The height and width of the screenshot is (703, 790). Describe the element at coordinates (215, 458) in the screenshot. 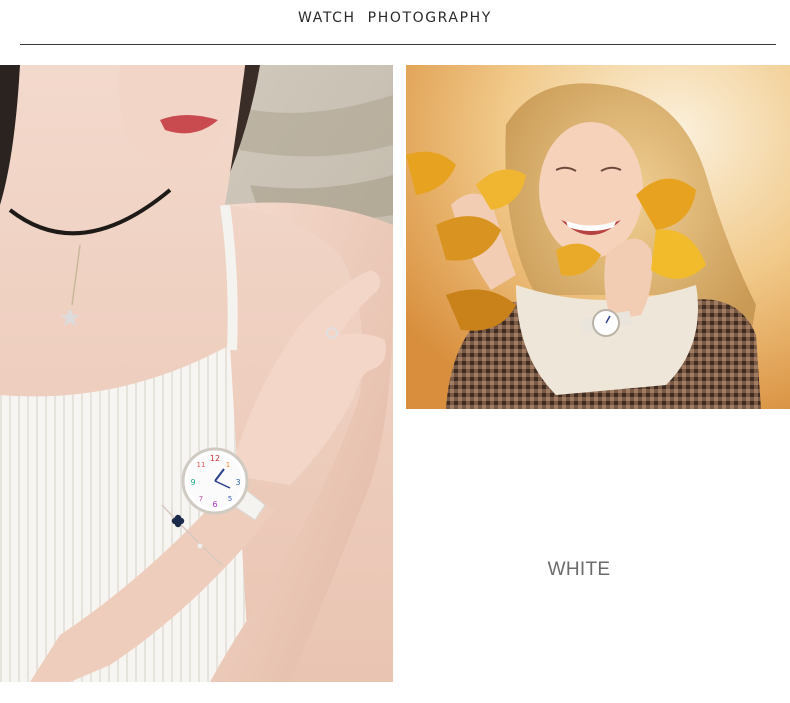

I see `svg-text: 12` at that location.